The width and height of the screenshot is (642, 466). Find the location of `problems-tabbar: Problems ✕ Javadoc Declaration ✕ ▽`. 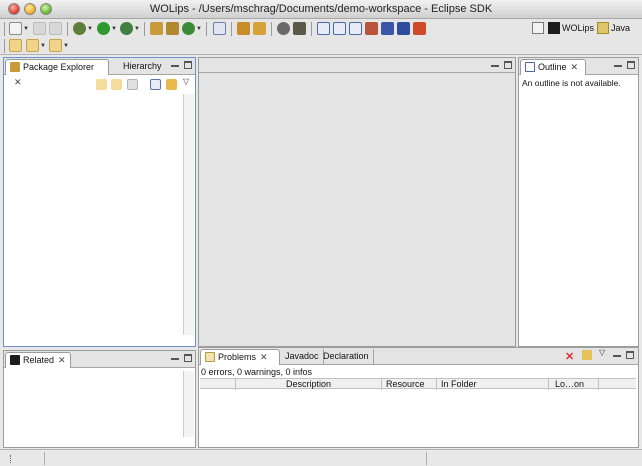

problems-tabbar: Problems ✕ Javadoc Declaration ✕ ▽ is located at coordinates (418, 356).